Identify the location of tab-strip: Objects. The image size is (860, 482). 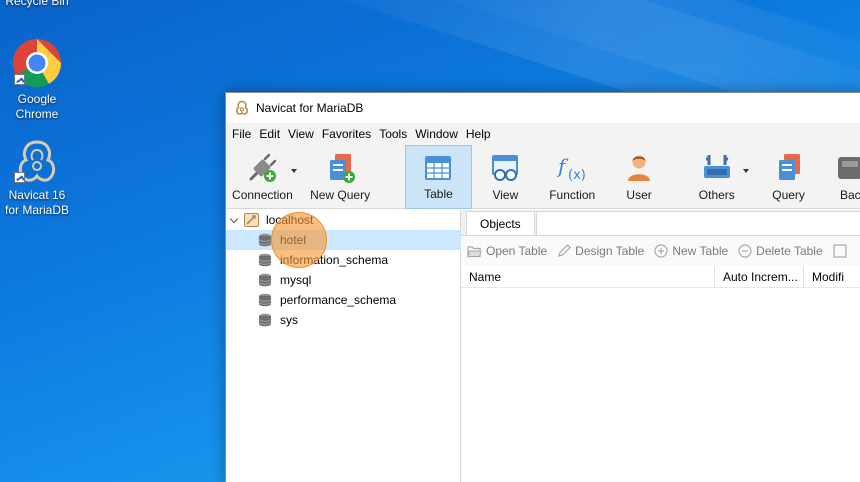
(660, 223).